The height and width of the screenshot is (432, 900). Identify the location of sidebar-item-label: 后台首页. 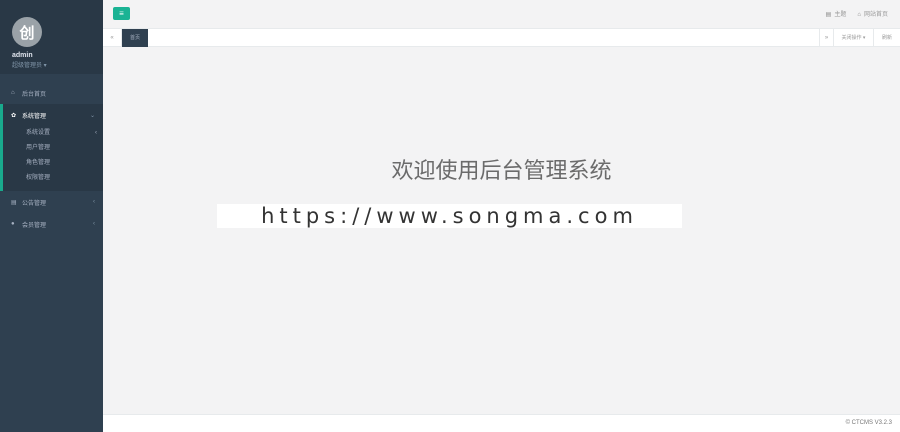
(34, 94).